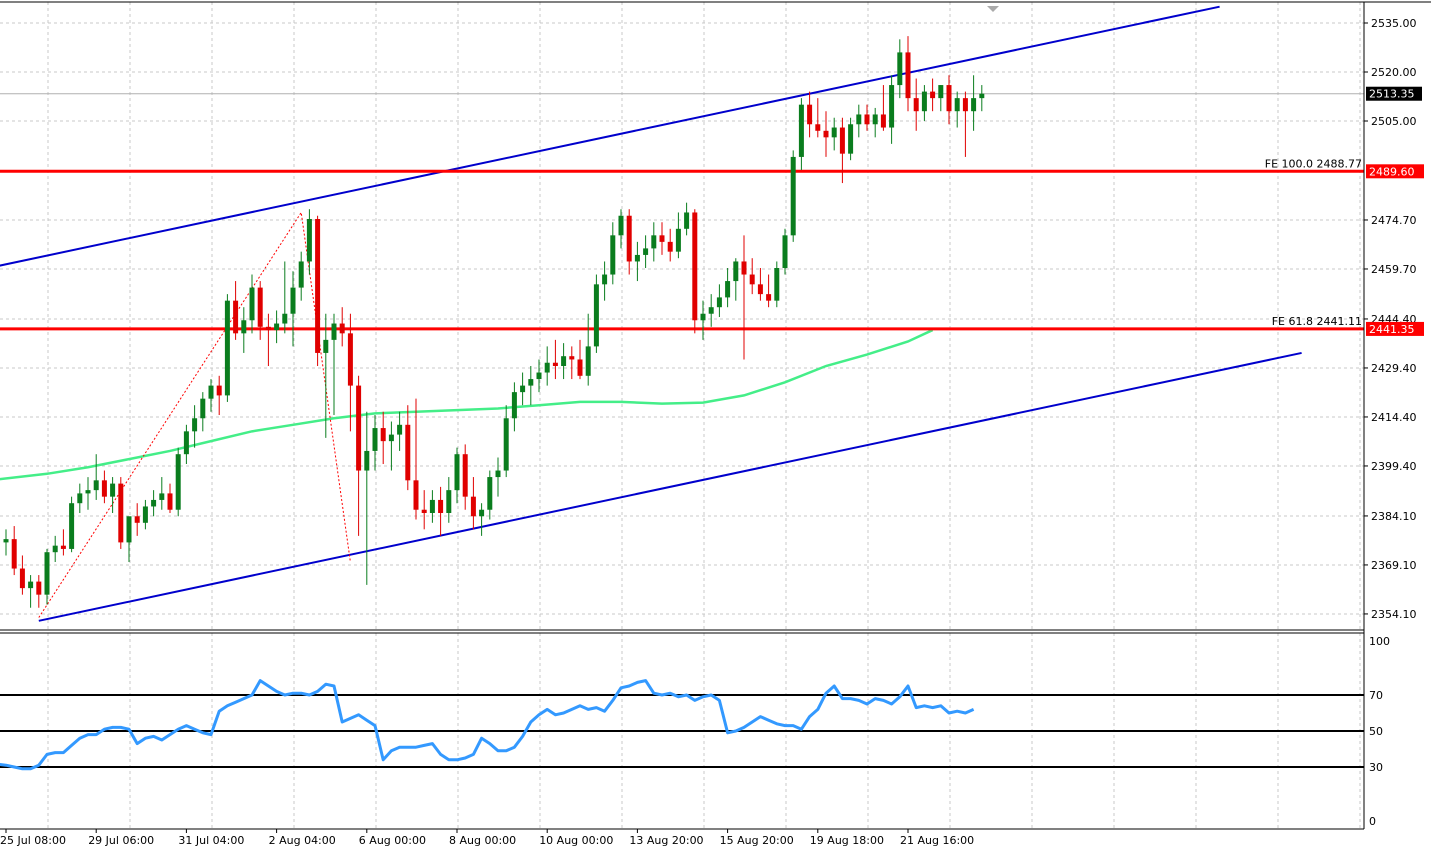 The image size is (1431, 858). I want to click on y-tick-label: 2459.70, so click(1394, 269).